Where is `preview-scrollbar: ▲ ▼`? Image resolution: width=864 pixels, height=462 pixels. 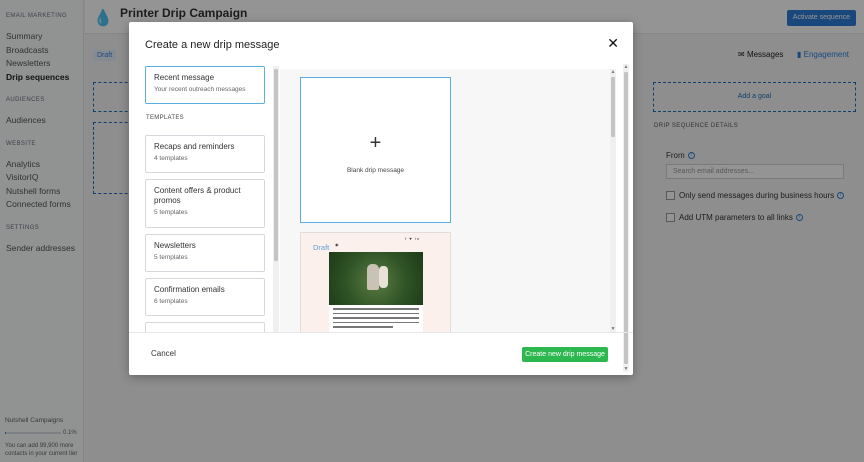
preview-scrollbar: ▲ ▼ is located at coordinates (613, 200).